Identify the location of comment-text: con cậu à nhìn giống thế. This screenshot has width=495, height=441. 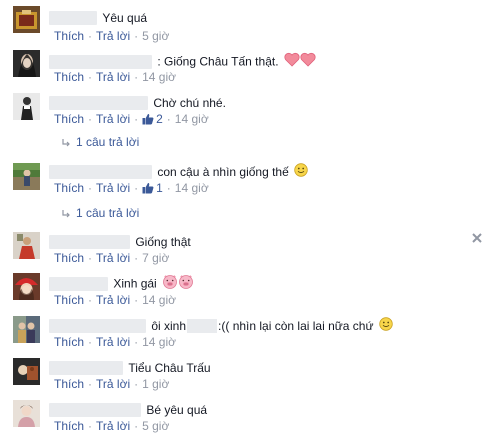
(223, 172).